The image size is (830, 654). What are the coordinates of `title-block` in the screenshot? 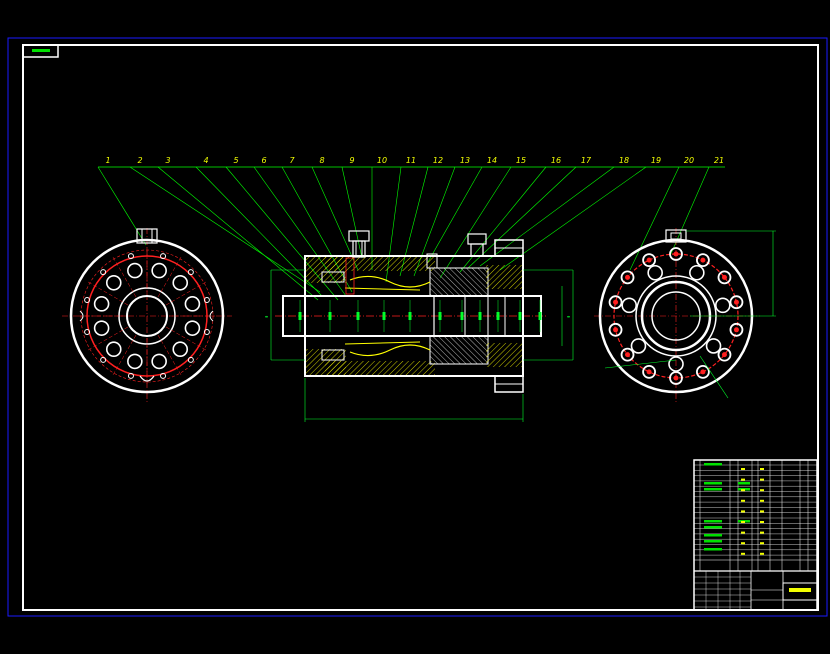 It's located at (755, 535).